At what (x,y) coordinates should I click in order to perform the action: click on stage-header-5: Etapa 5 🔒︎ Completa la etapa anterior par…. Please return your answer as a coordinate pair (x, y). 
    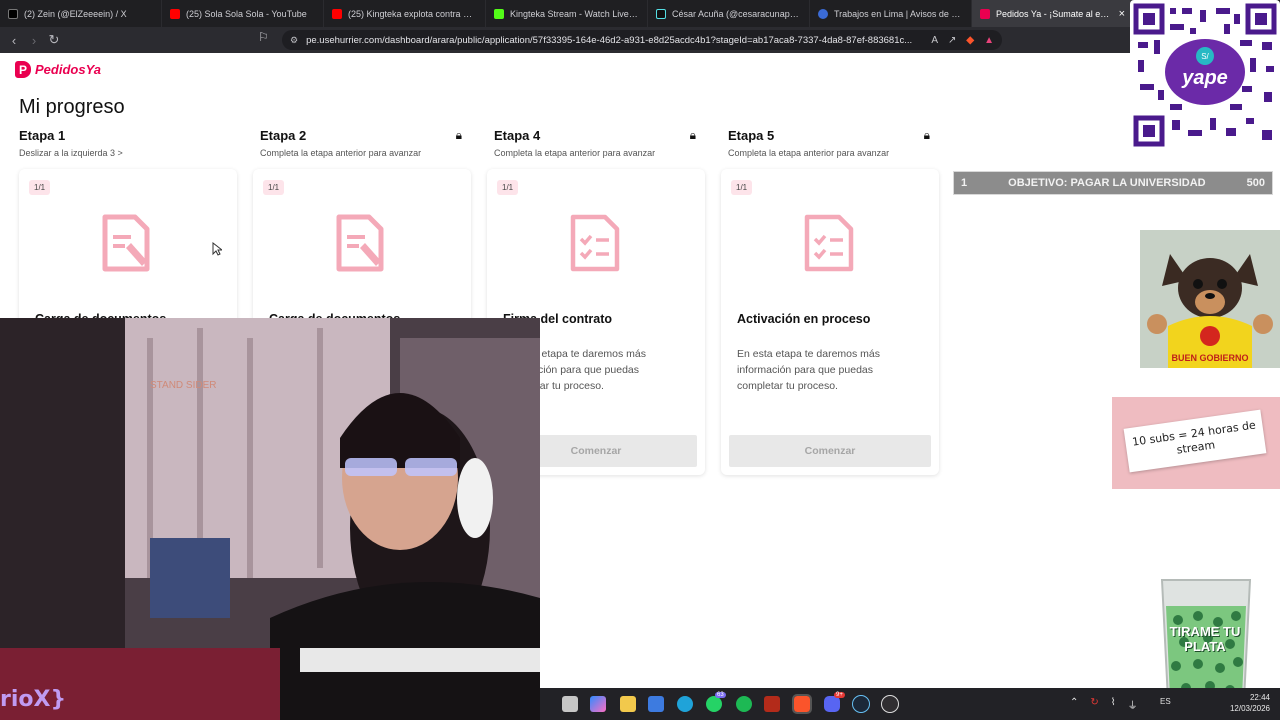
    Looking at the image, I should click on (829, 143).